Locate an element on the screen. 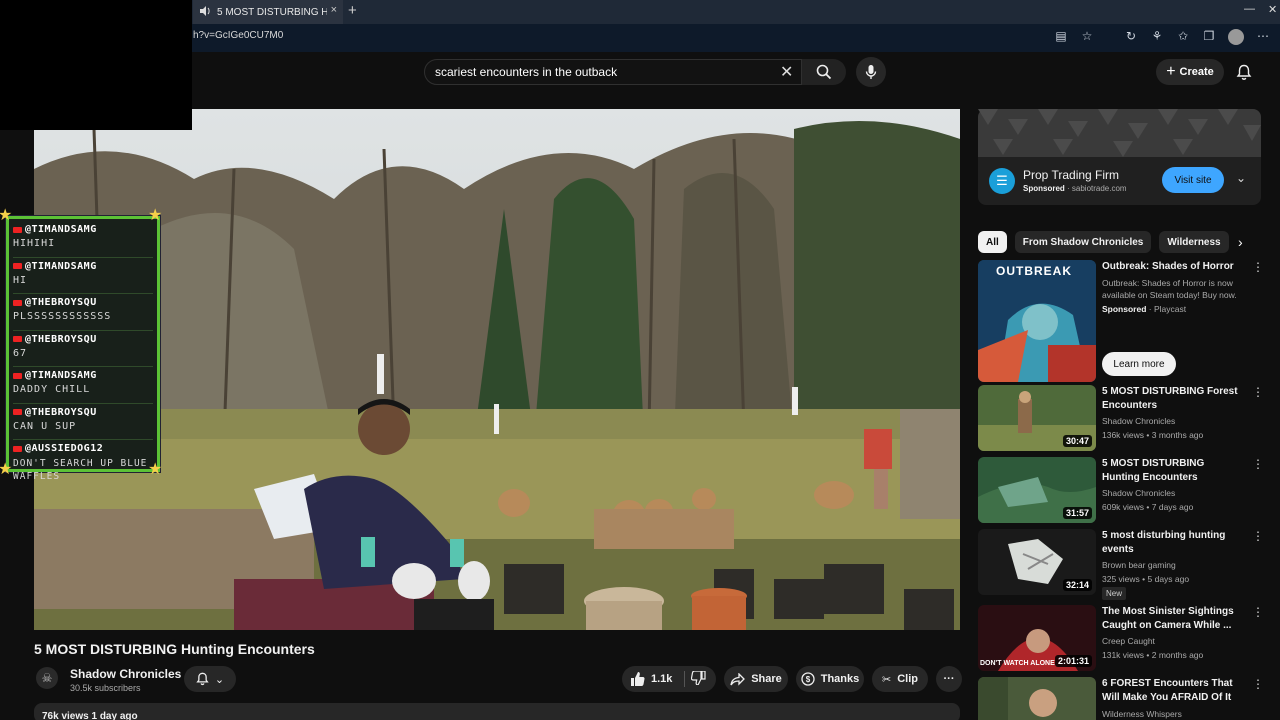  search-button is located at coordinates (824, 72).